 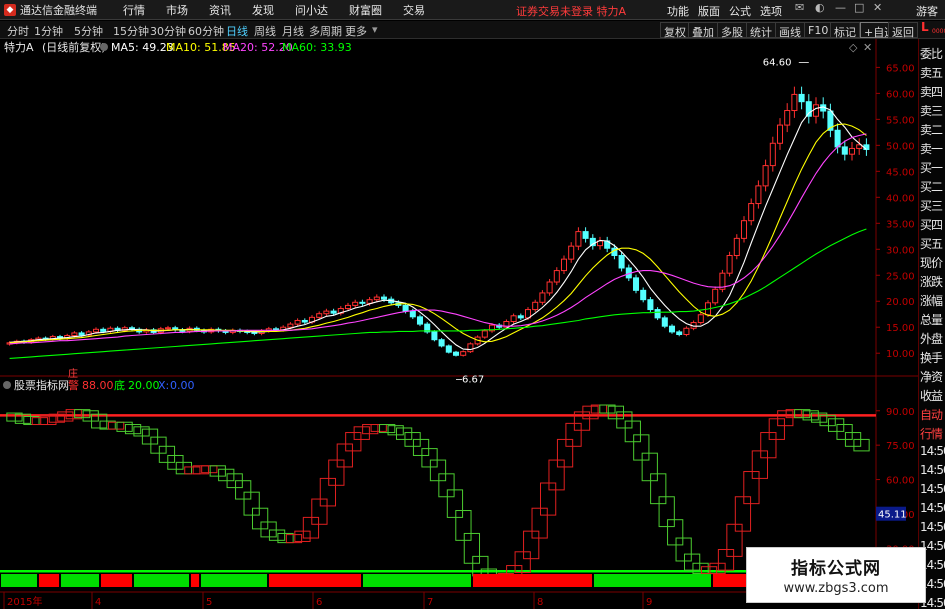 What do you see at coordinates (900, 328) in the screenshot?
I see `y-tick-label: 15.00` at bounding box center [900, 328].